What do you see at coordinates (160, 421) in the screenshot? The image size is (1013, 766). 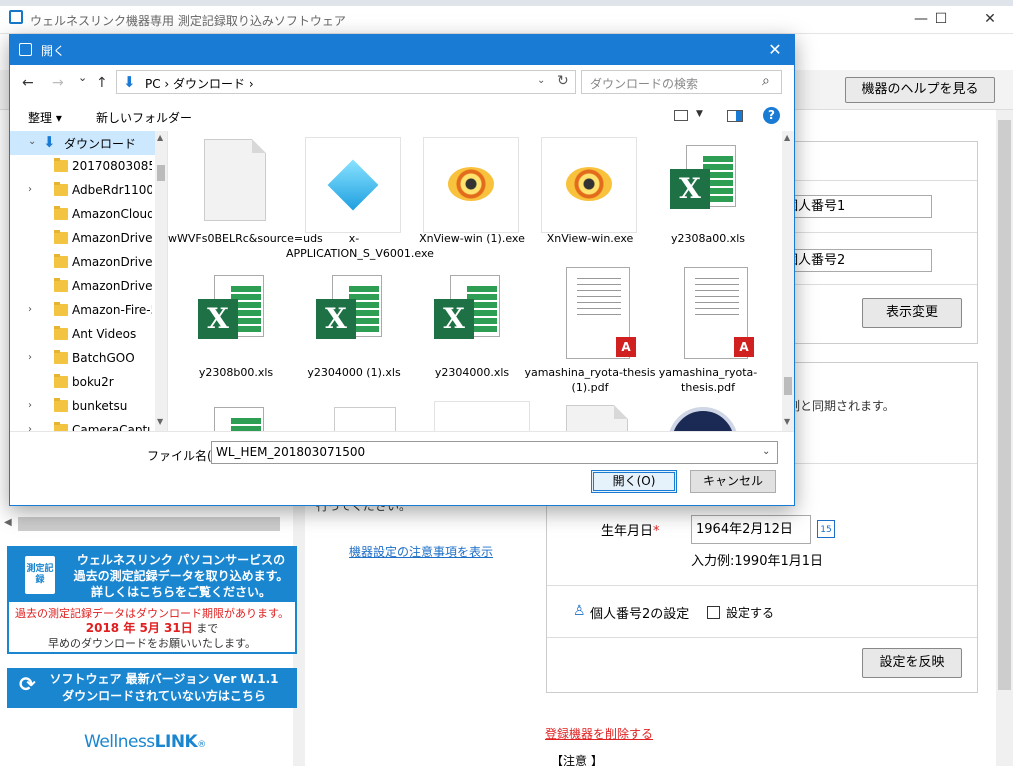 I see `scroll-down-icon: ▼` at bounding box center [160, 421].